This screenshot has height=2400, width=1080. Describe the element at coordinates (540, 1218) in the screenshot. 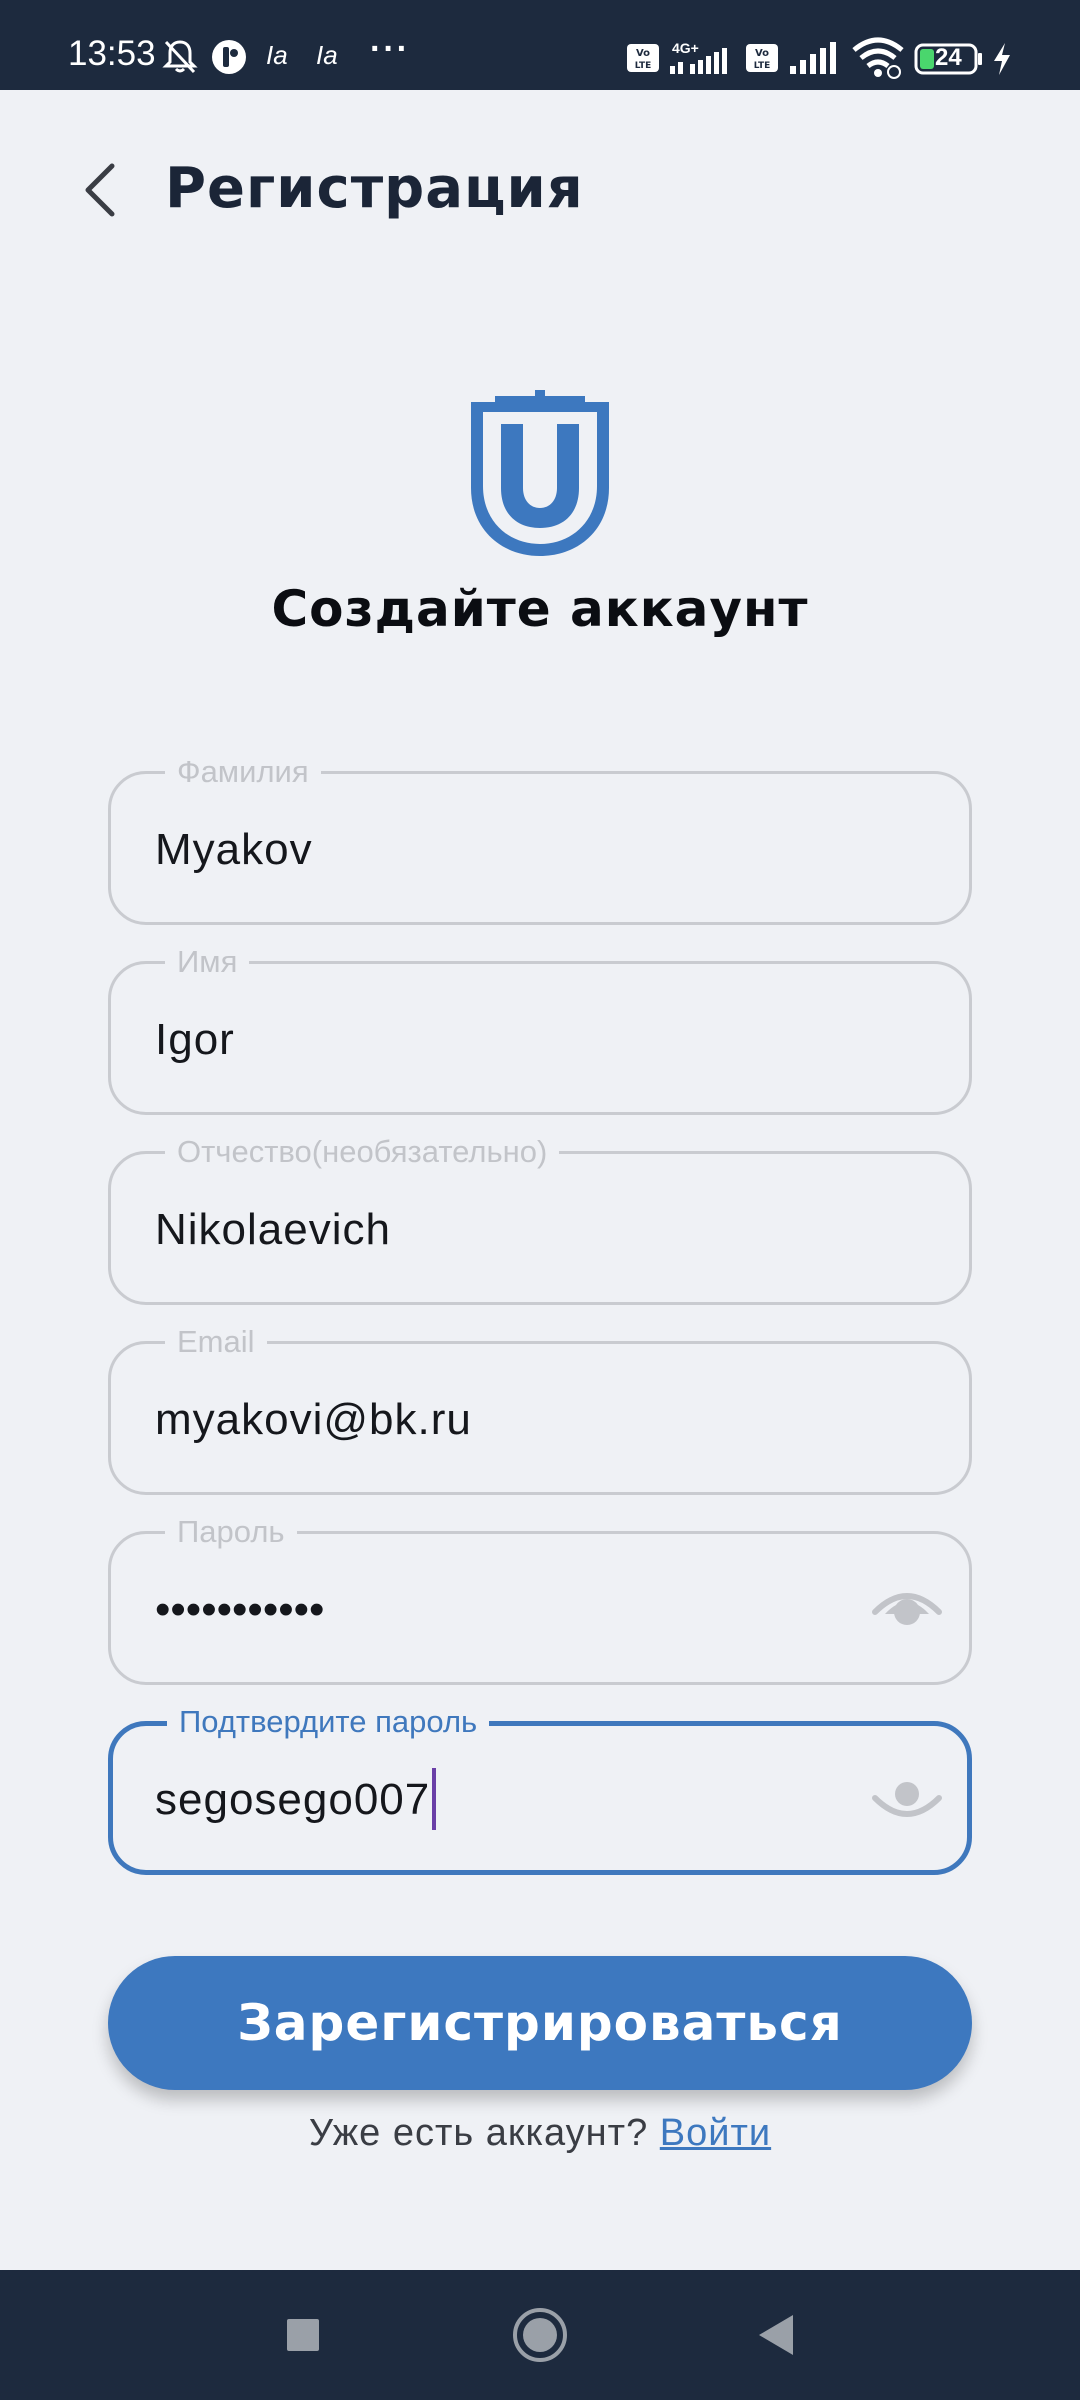

I see `patronymic-field: Отчество(необязательно) Nikolaevich` at that location.